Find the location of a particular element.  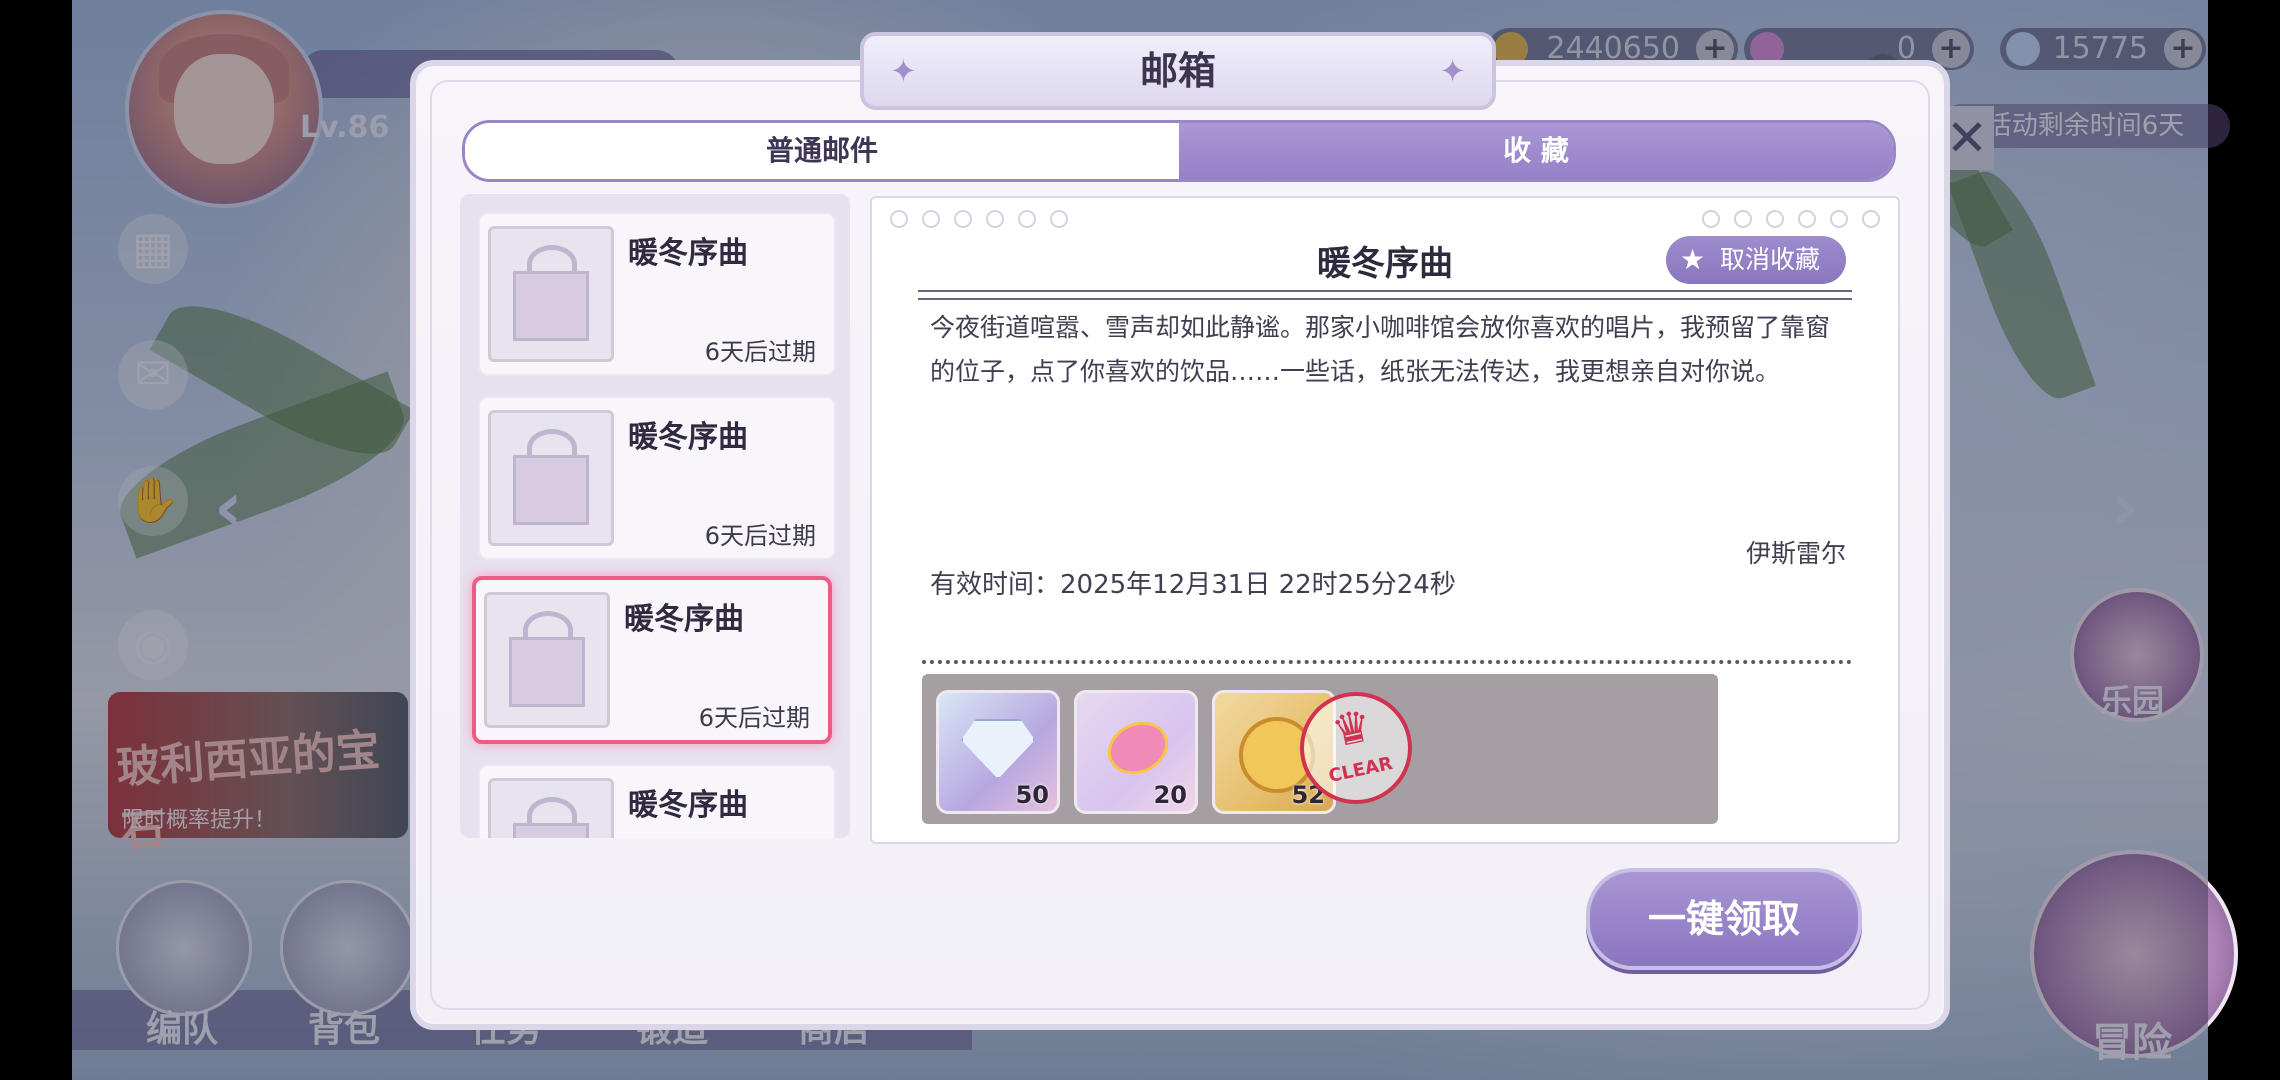

reward-count: 50 is located at coordinates (1032, 795).